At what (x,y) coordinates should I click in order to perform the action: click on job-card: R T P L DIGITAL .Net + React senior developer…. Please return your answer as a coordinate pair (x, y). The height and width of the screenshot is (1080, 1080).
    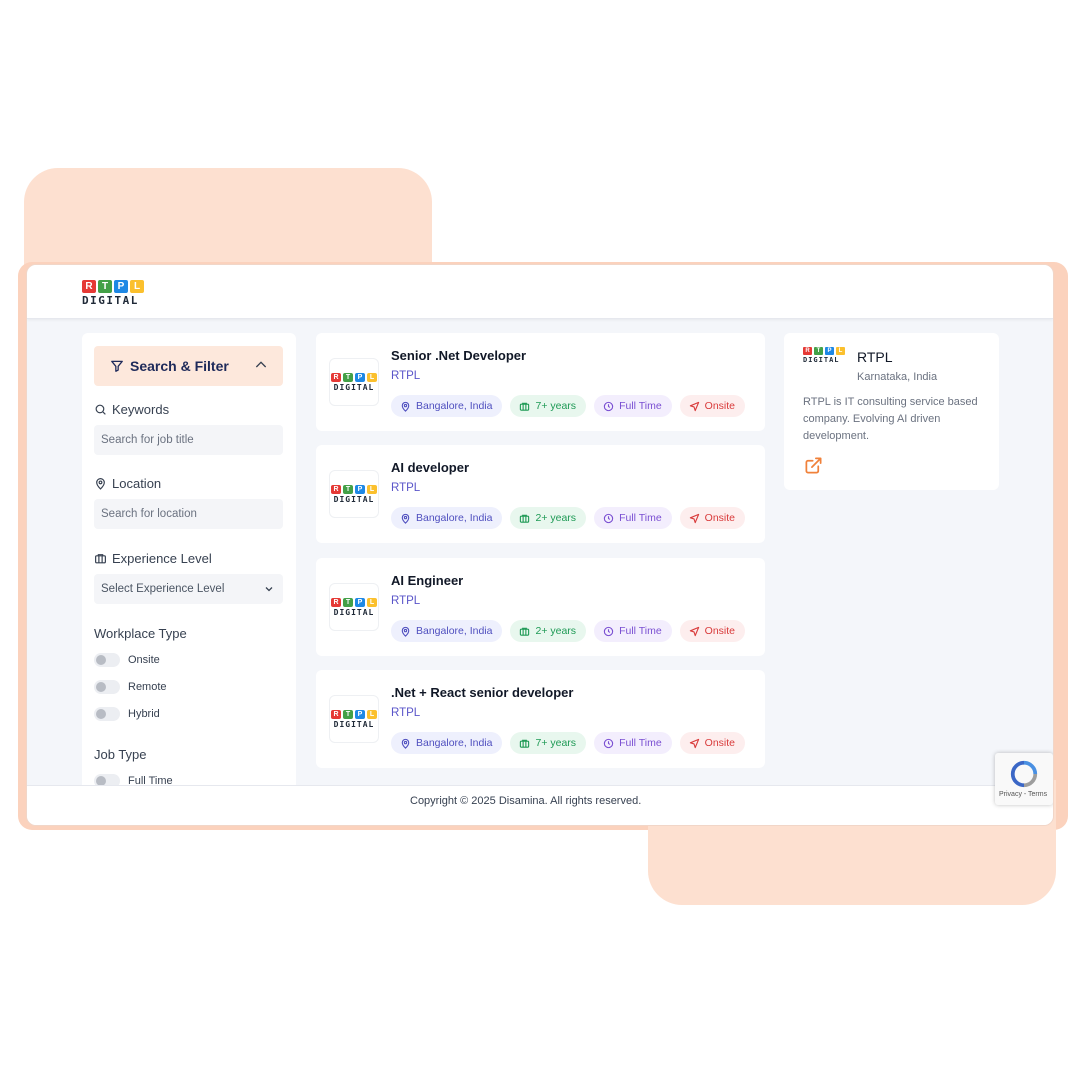
    Looking at the image, I should click on (540, 719).